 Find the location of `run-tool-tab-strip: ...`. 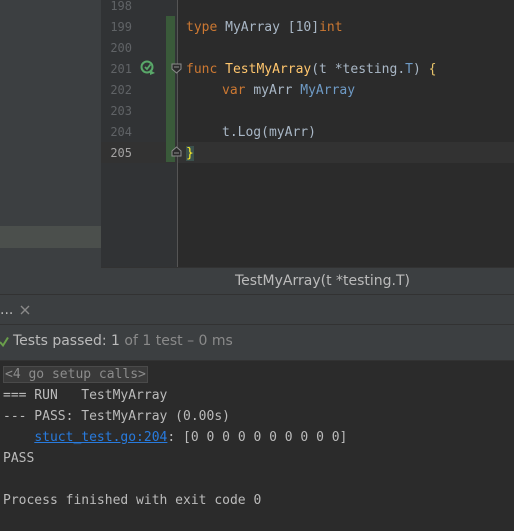

run-tool-tab-strip: ... is located at coordinates (257, 309).